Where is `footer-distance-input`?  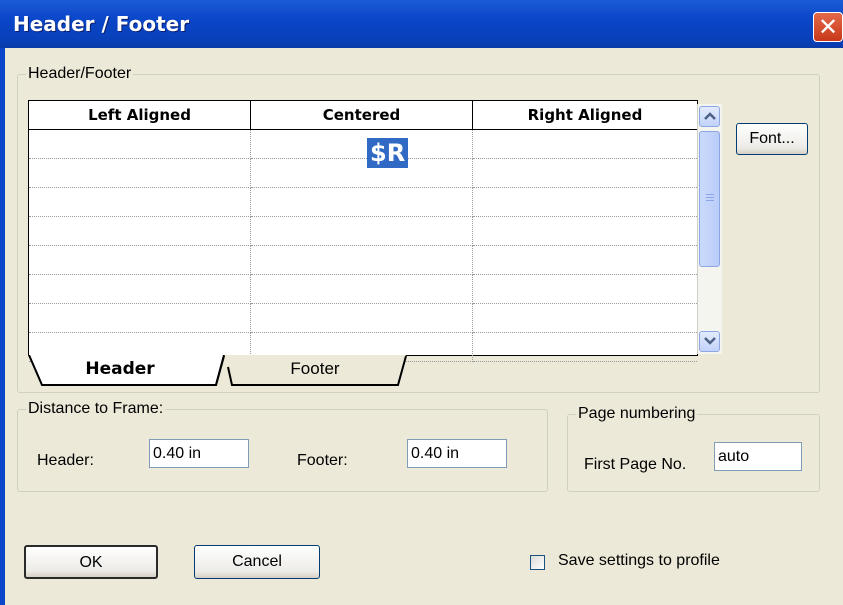 footer-distance-input is located at coordinates (457, 453).